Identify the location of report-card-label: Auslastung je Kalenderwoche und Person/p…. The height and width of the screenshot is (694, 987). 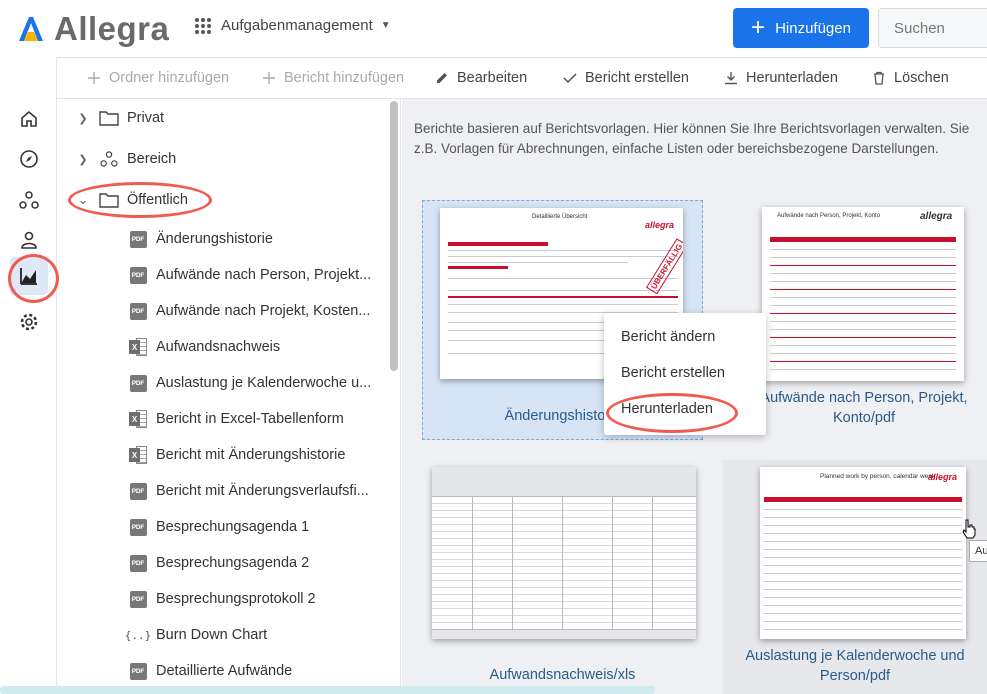
(855, 666).